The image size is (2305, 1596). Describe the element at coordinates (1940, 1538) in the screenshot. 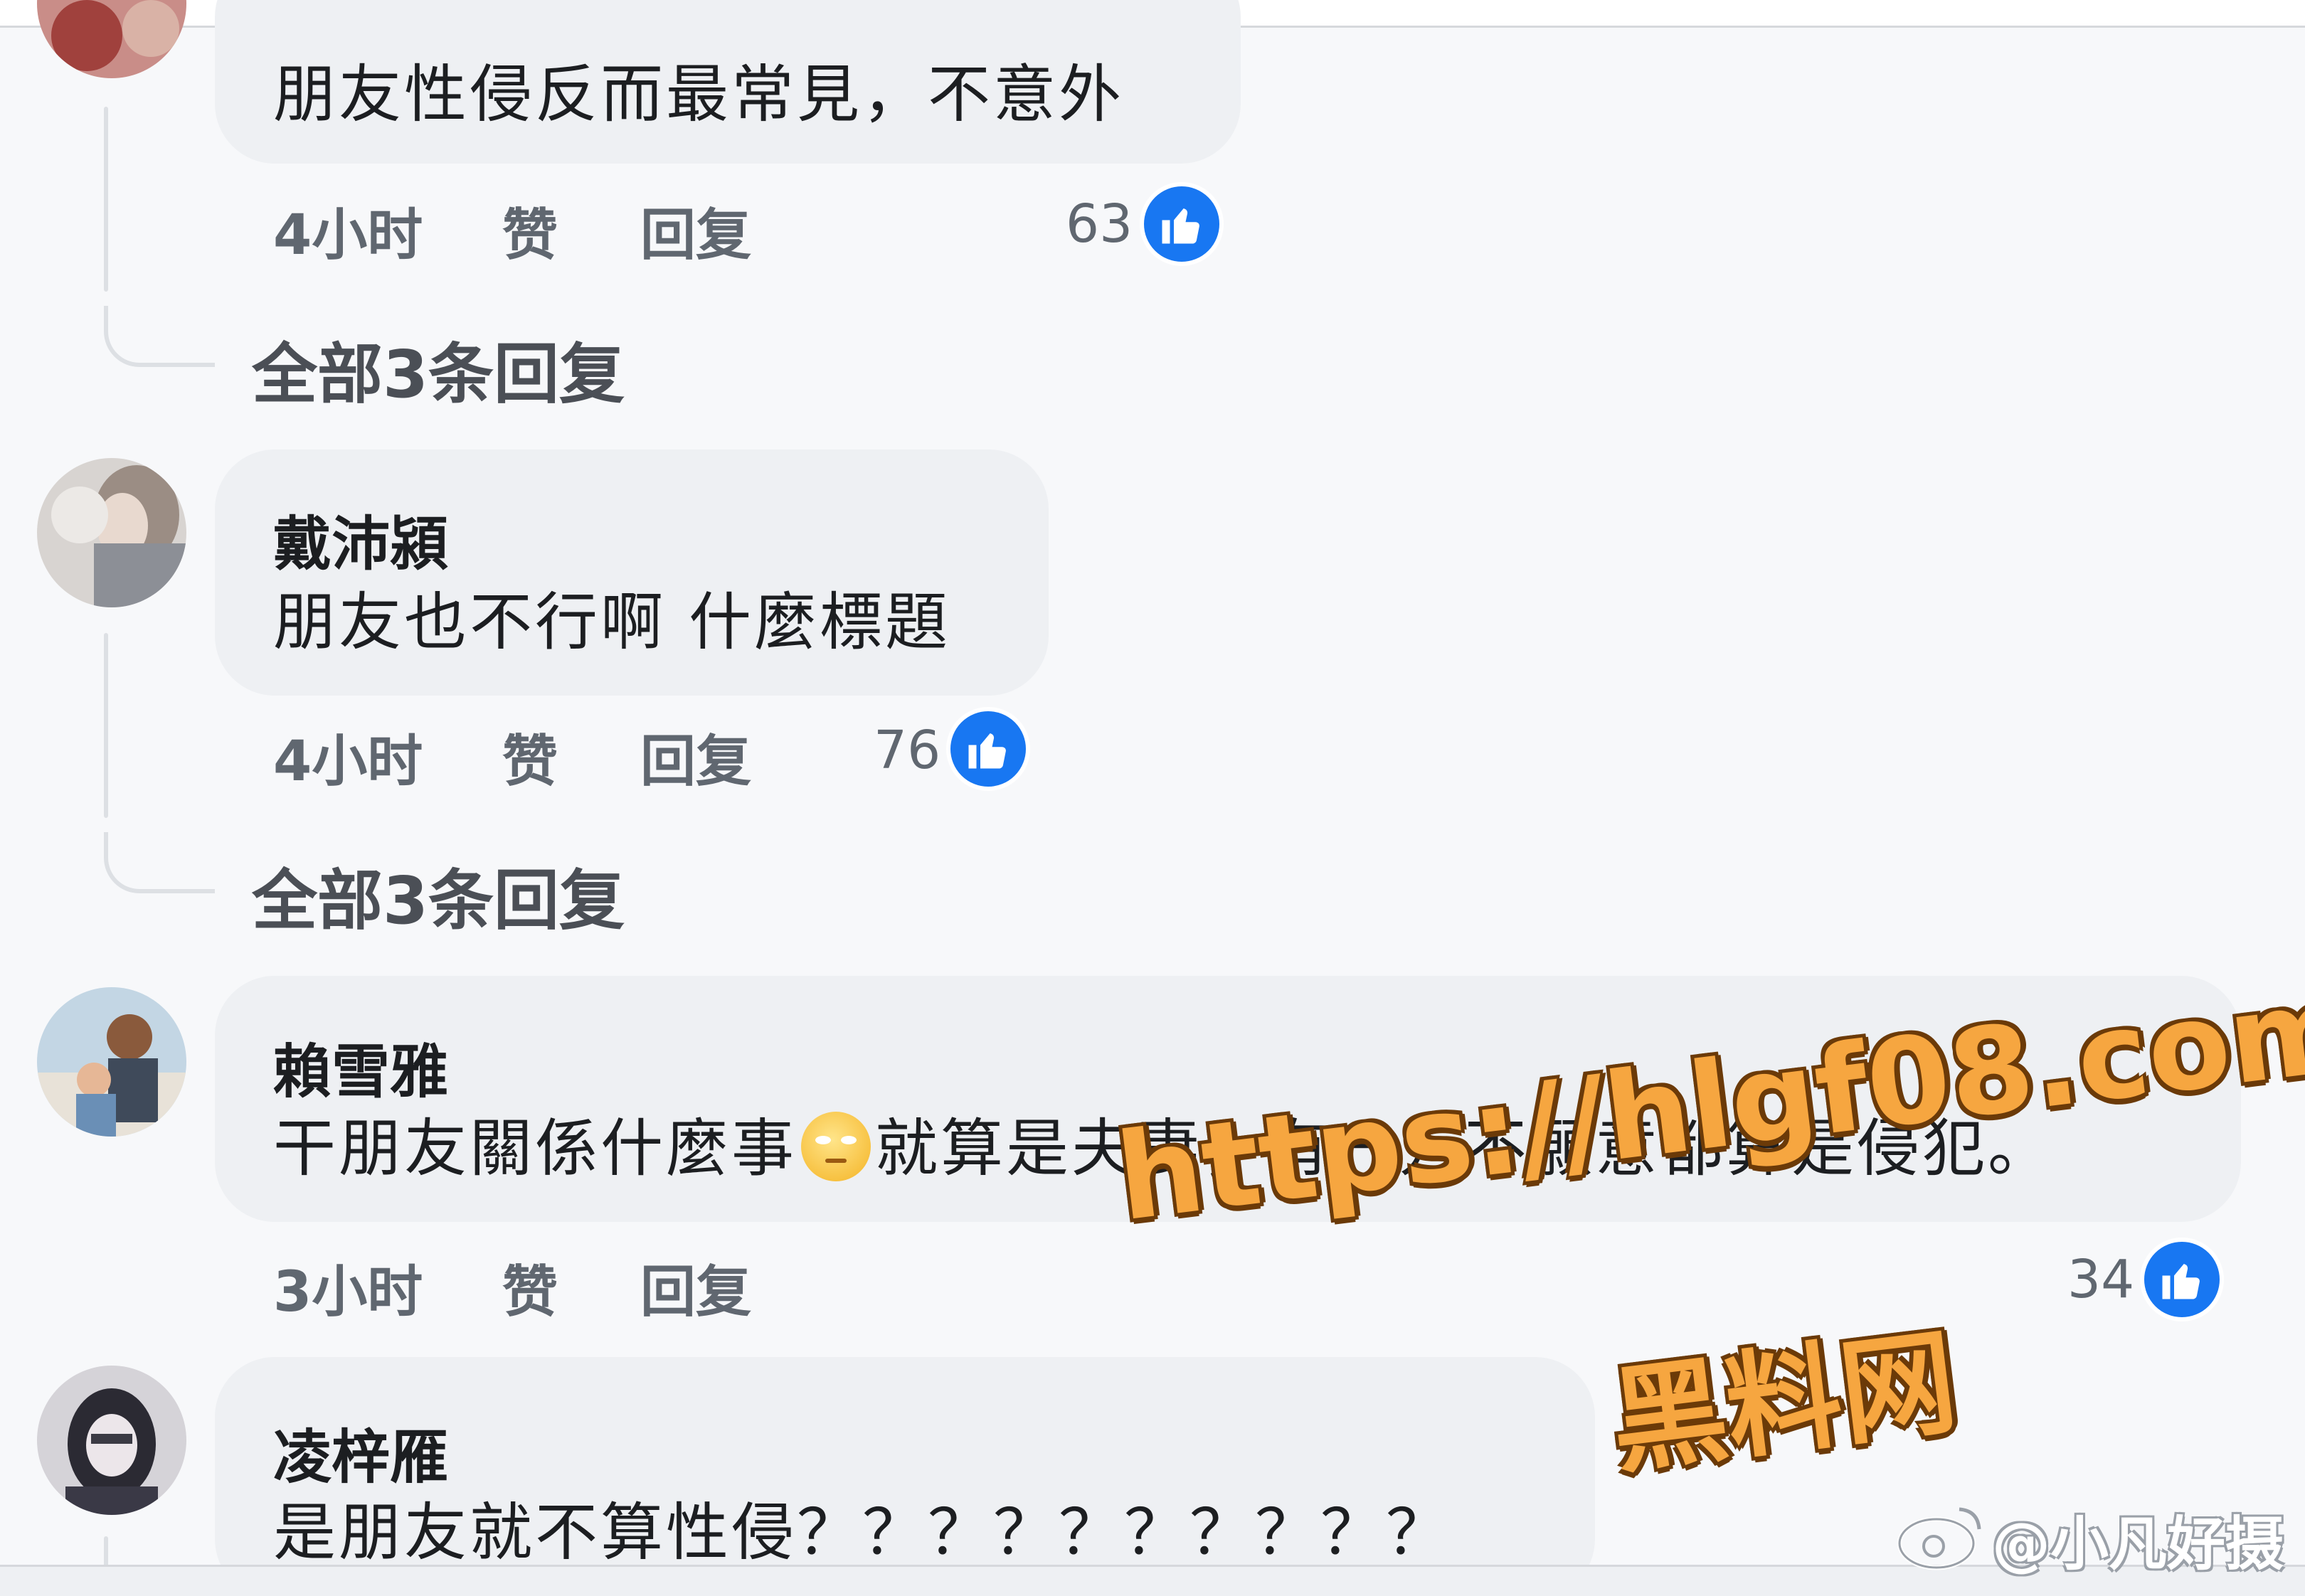

I see `weibo-icon` at that location.